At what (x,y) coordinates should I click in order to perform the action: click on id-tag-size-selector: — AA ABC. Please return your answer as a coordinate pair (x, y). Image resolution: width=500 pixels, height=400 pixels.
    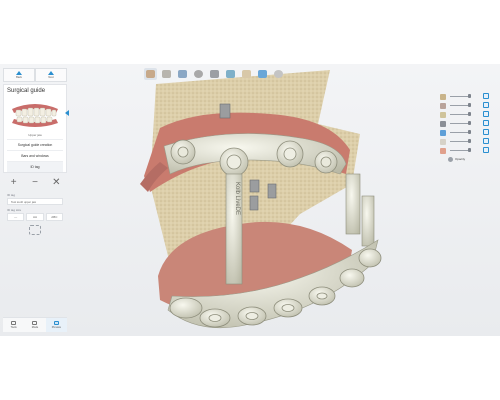
    Looking at the image, I should click on (35, 217).